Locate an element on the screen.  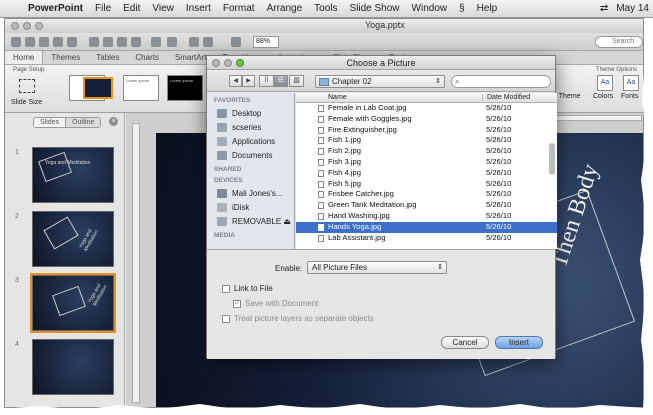
tab-slides: Slides is located at coordinates (50, 122).